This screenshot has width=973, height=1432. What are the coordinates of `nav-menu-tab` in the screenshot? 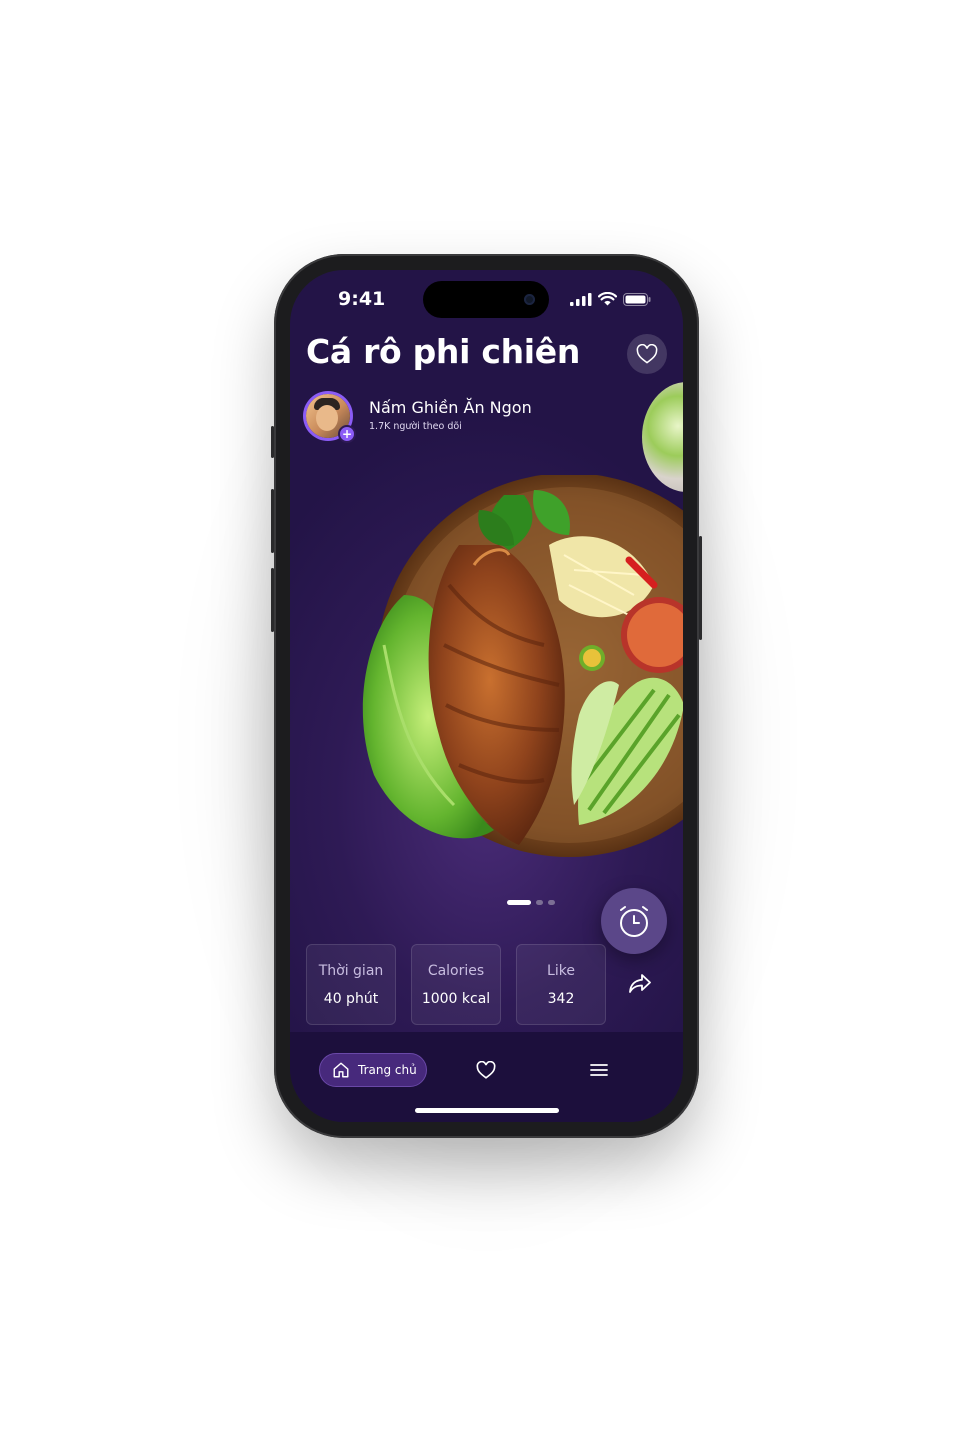 It's located at (599, 1072).